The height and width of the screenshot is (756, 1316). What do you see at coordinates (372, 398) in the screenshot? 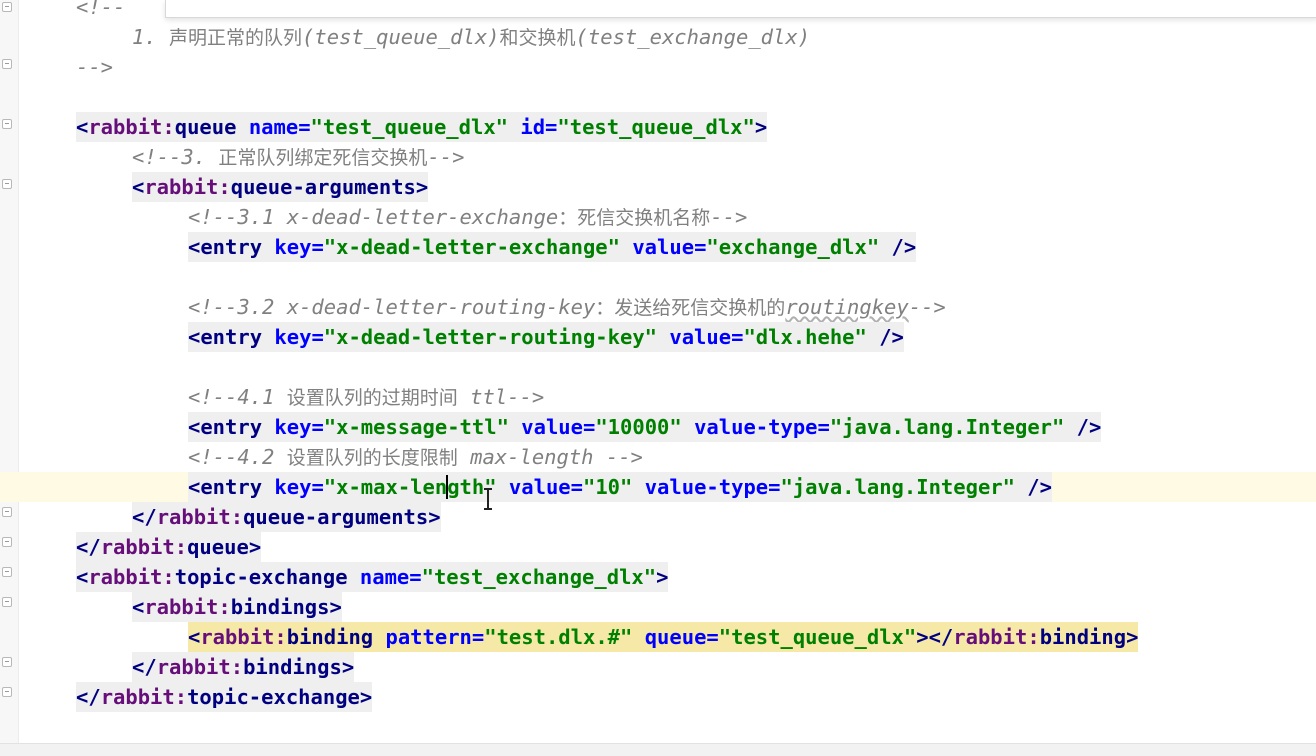
I see `comment-text-run: 设置队列的过期时间` at bounding box center [372, 398].